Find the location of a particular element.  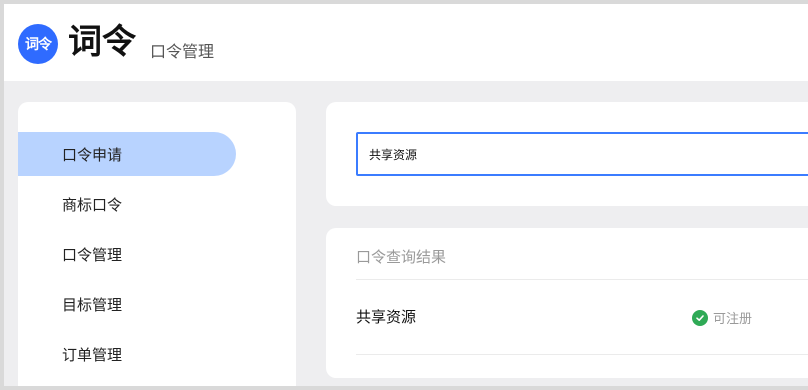

sidebar-item-trademark-password: 商标口令 is located at coordinates (127, 204).